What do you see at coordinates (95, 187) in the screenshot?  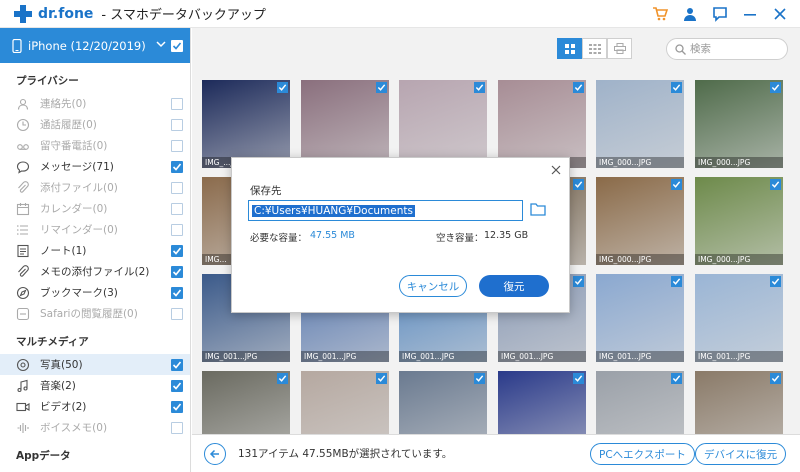 I see `sidebar-item: 添付ファイル(0)` at bounding box center [95, 187].